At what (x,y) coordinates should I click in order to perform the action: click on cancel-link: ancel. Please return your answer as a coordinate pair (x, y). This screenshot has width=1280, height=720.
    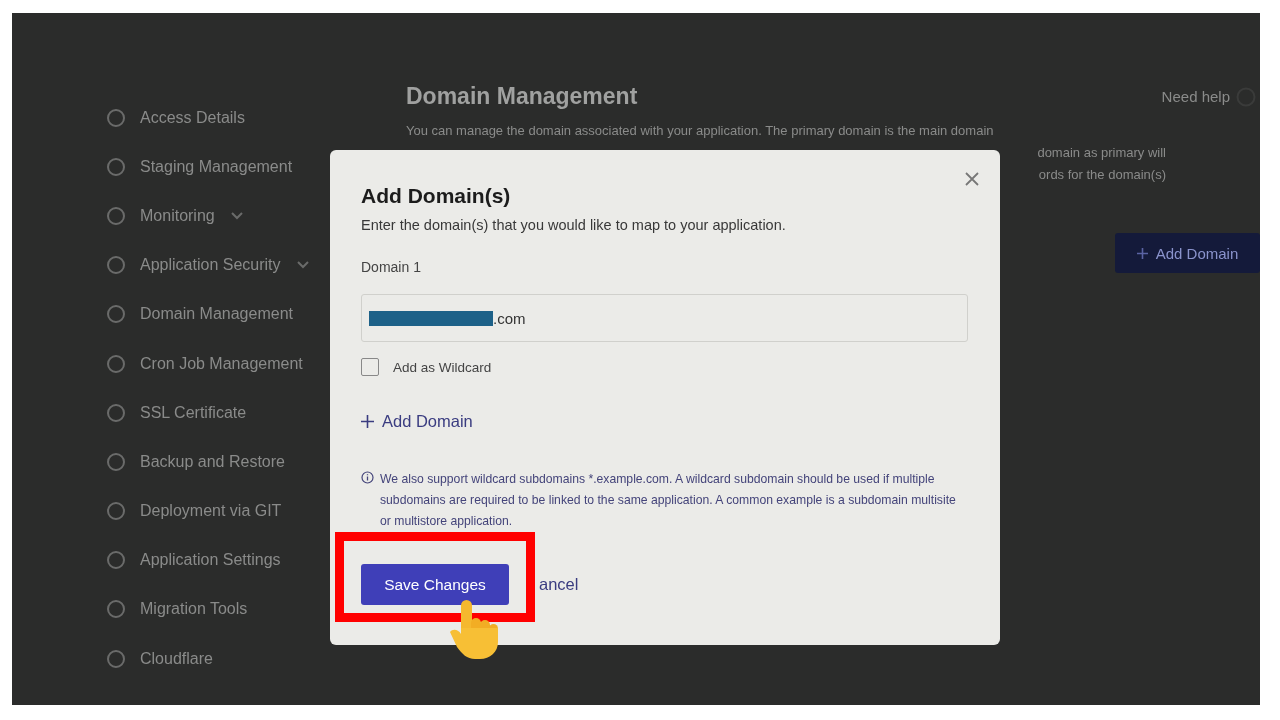
    Looking at the image, I should click on (559, 584).